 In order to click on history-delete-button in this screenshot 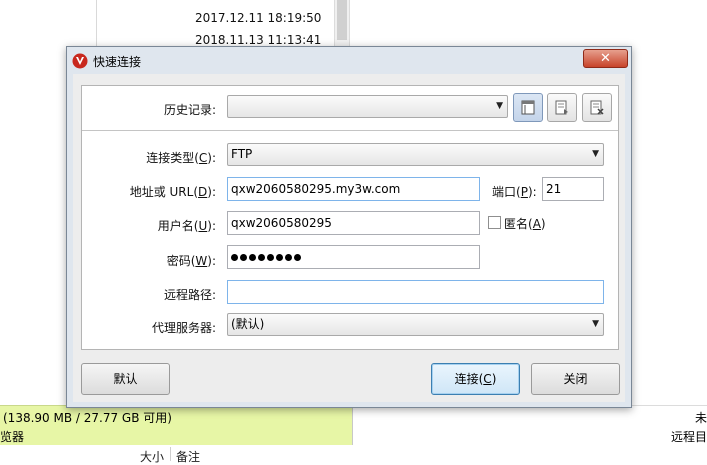, I will do `click(597, 107)`.